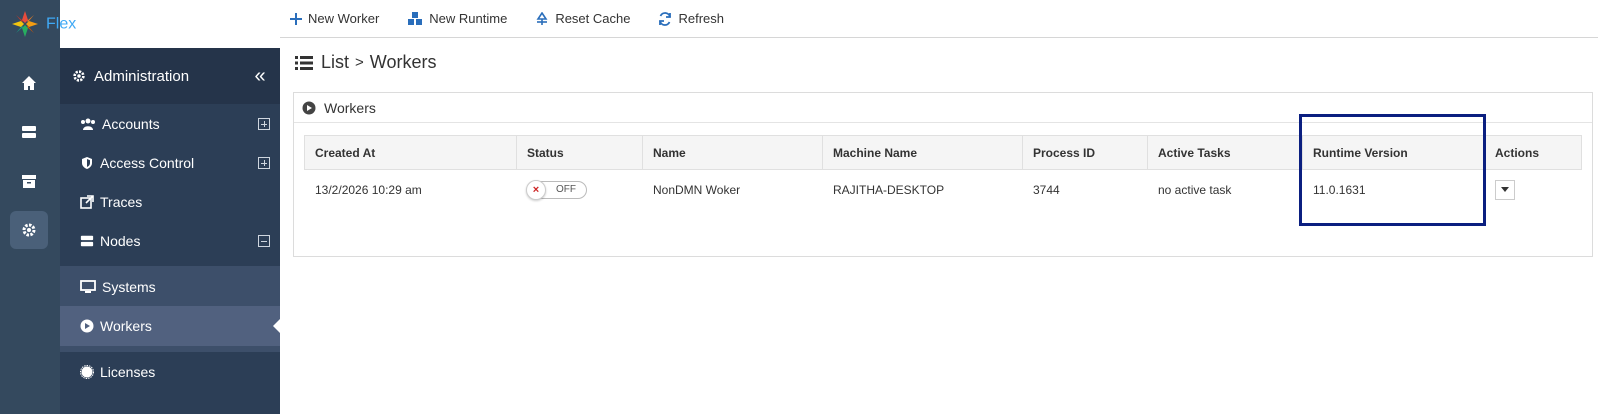 This screenshot has height=414, width=1598. Describe the element at coordinates (88, 124) in the screenshot. I see `users-icon` at that location.